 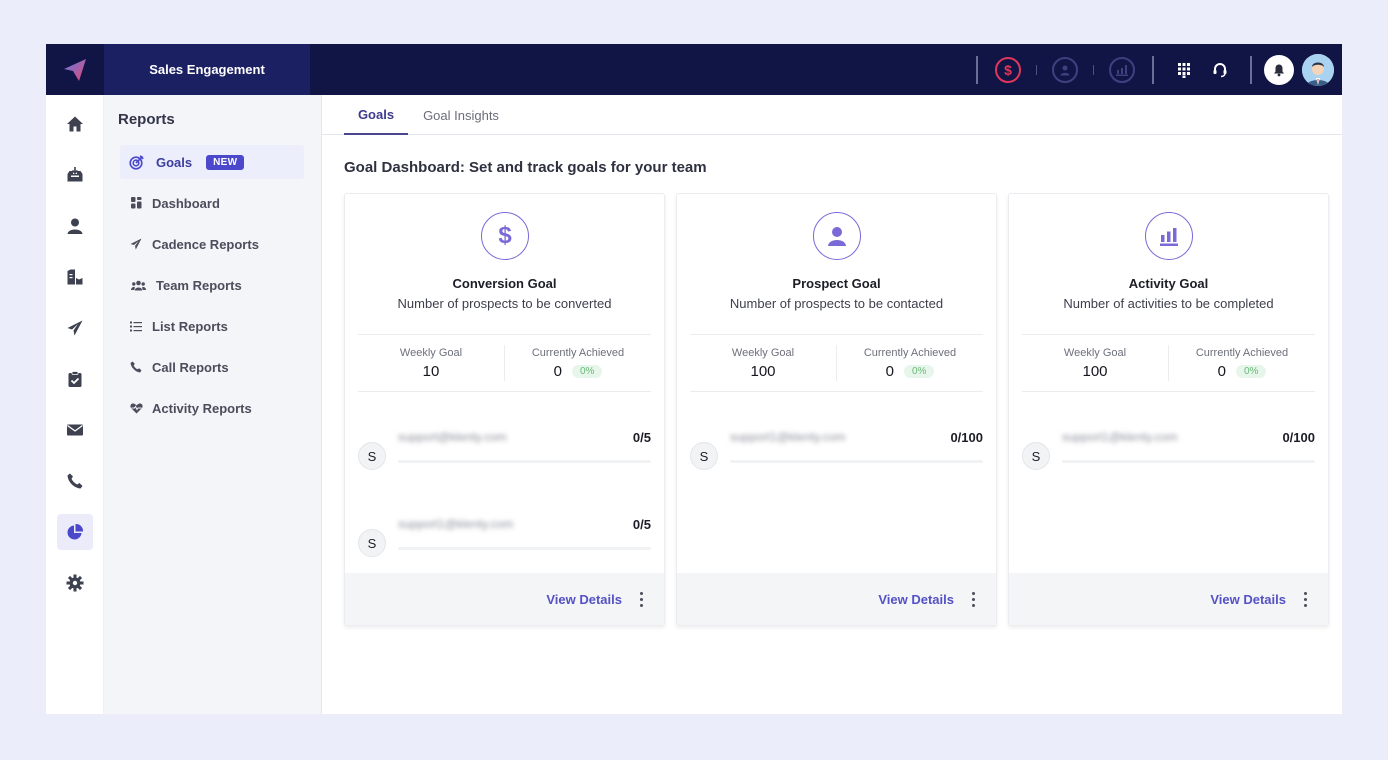 What do you see at coordinates (75, 481) in the screenshot?
I see `rail-item-calls` at bounding box center [75, 481].